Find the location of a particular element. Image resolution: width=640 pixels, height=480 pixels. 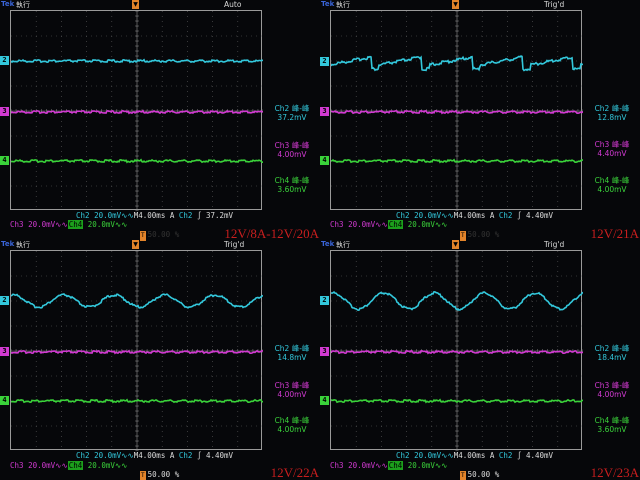

panel-1-lower-rows: Ch3 20.0mV∿∿Ch4 20.0mV∿∿ T 50.00 % is located at coordinates (160, 230).